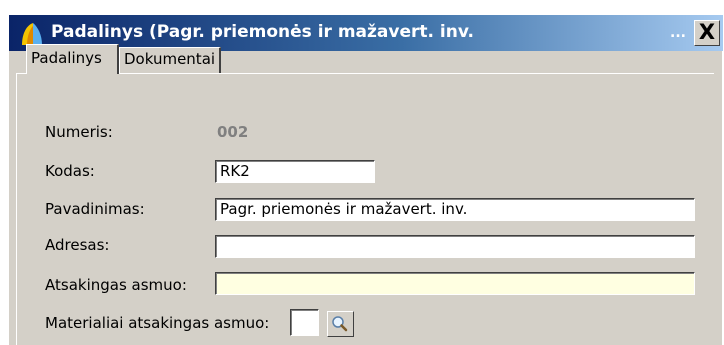  What do you see at coordinates (70, 171) in the screenshot?
I see `kodas-label: Kodas:` at bounding box center [70, 171].